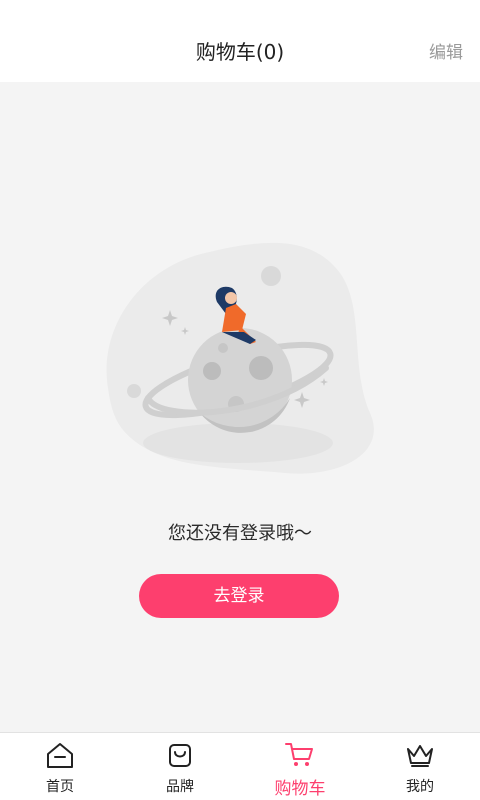 The height and width of the screenshot is (800, 480). Describe the element at coordinates (239, 596) in the screenshot. I see `login-button: 去登录` at that location.